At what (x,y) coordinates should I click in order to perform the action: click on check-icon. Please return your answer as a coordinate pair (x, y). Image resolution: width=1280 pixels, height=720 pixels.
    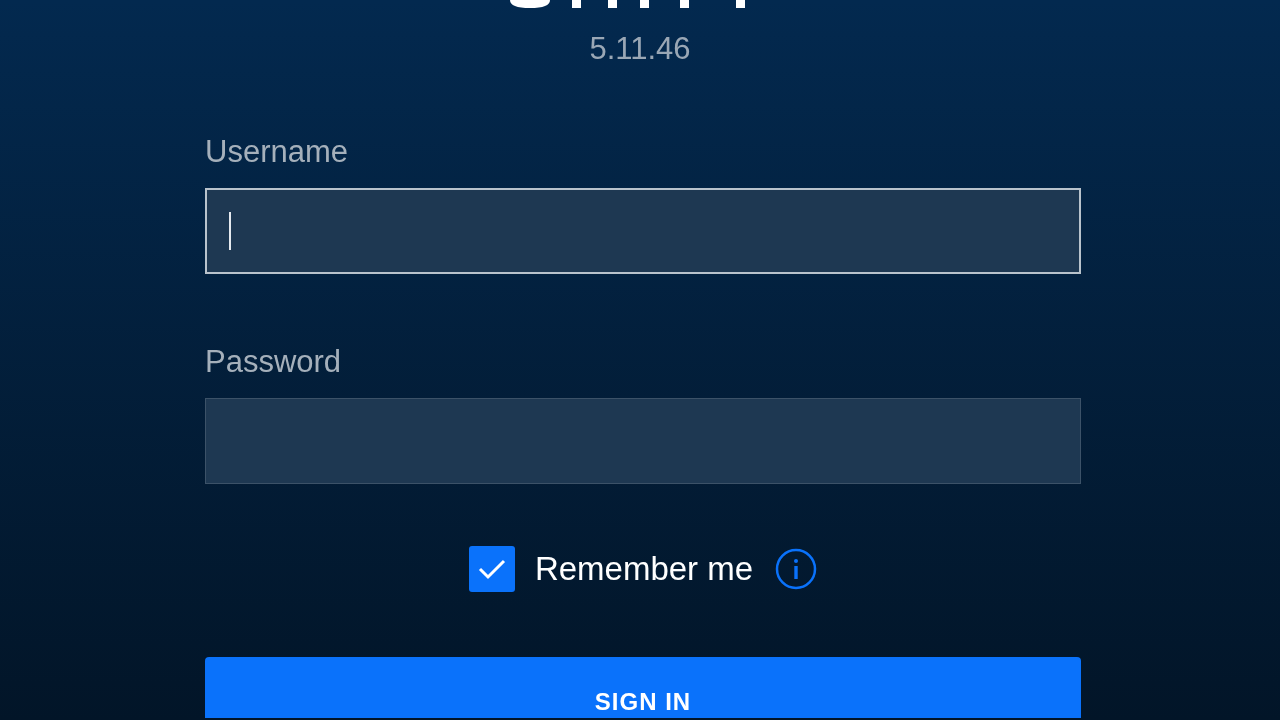
    Looking at the image, I should click on (491, 569).